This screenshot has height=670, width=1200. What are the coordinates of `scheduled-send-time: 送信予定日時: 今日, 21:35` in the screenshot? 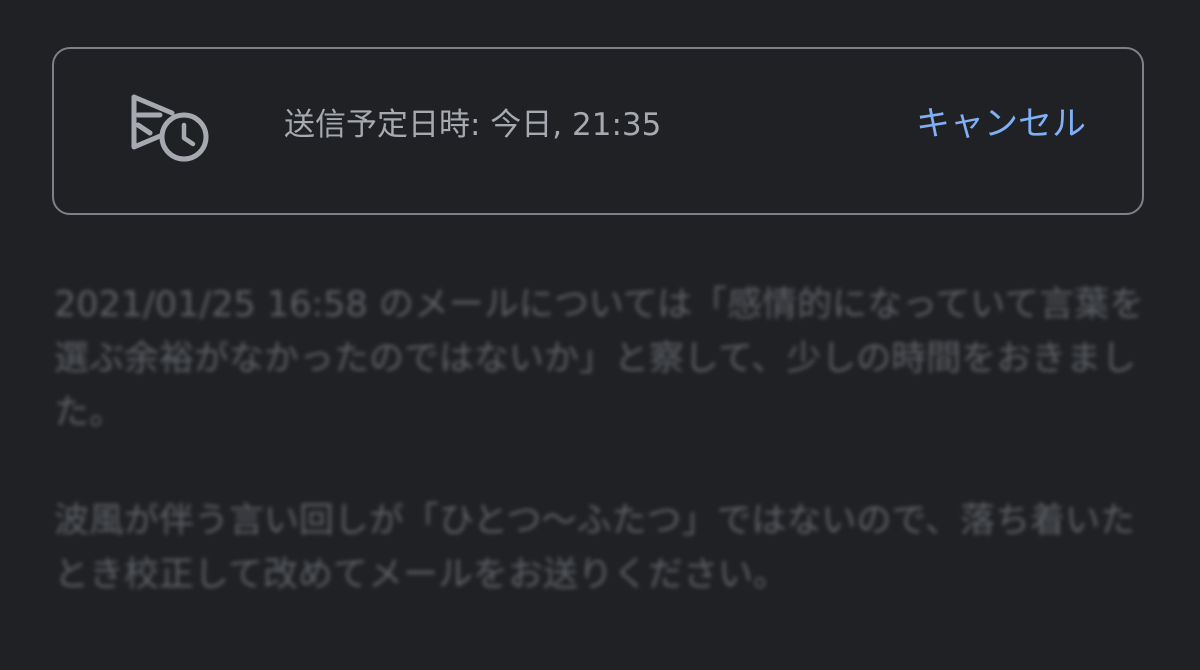 It's located at (473, 125).